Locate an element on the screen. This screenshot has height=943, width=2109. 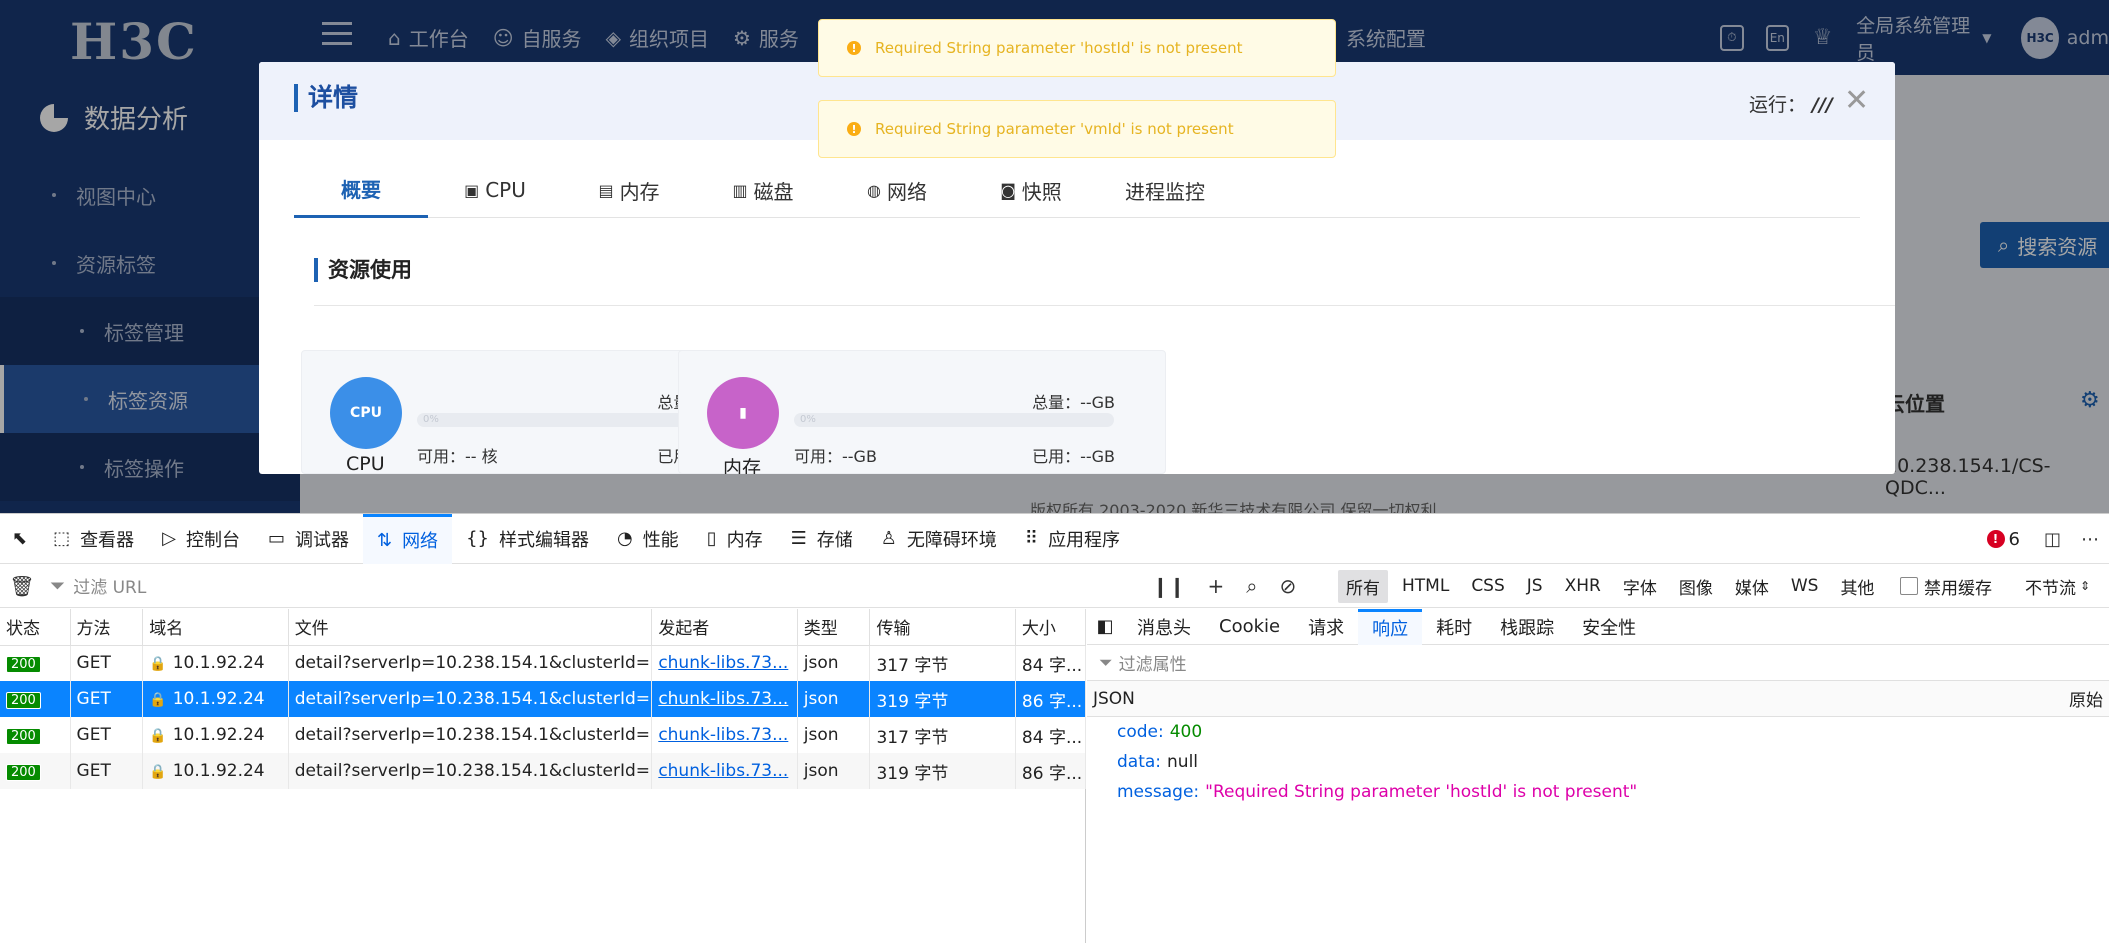
type-filter-button: 媒体 is located at coordinates (1752, 586).